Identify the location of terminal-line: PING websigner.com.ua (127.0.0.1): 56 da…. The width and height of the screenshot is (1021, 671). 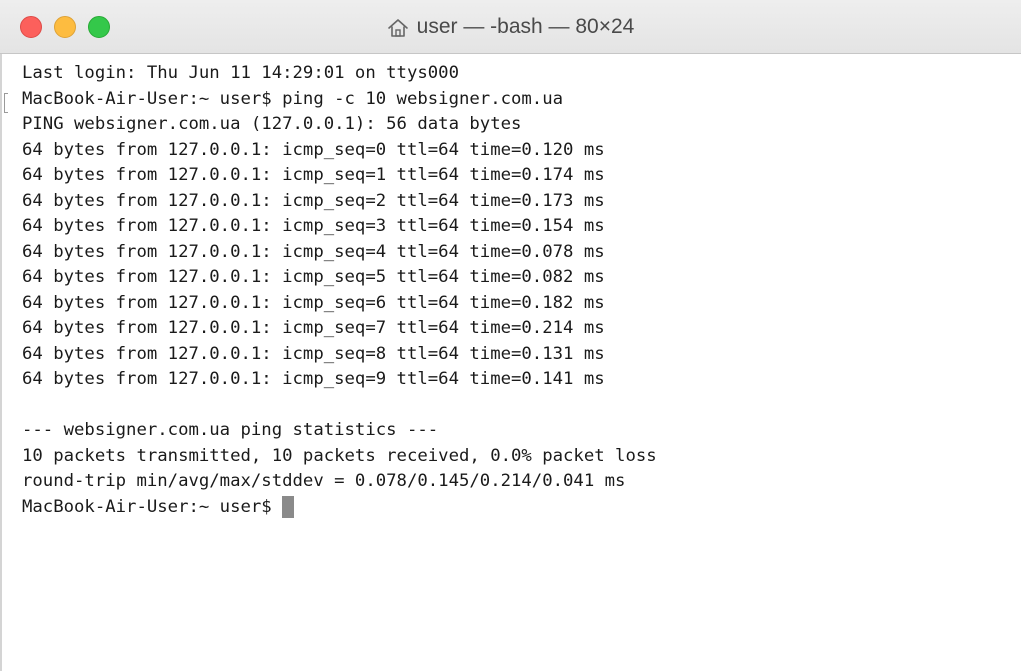
(272, 124).